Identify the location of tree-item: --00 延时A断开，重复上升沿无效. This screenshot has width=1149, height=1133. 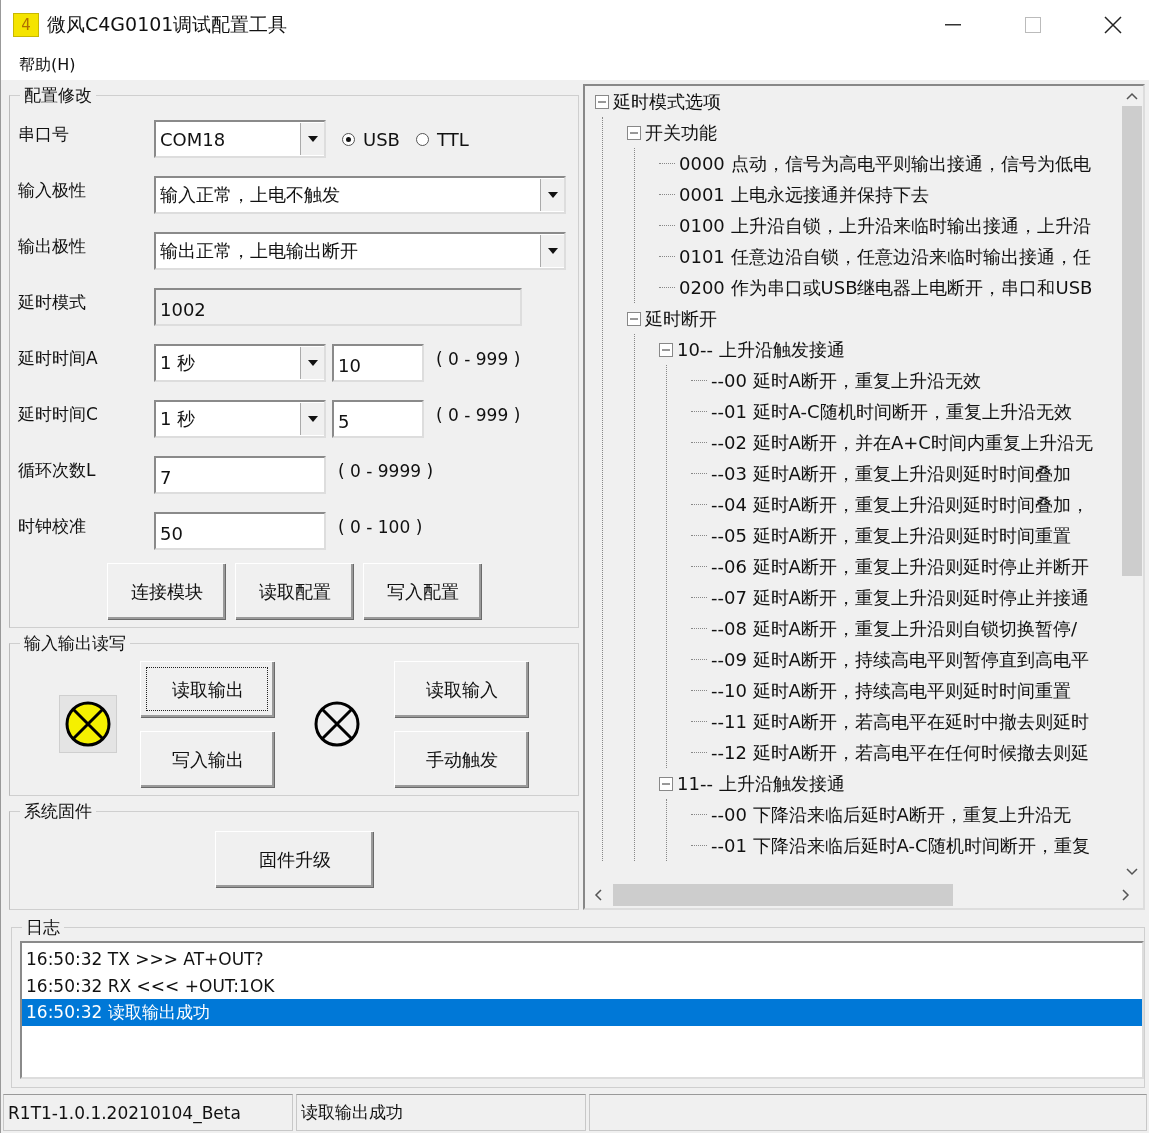
(846, 380).